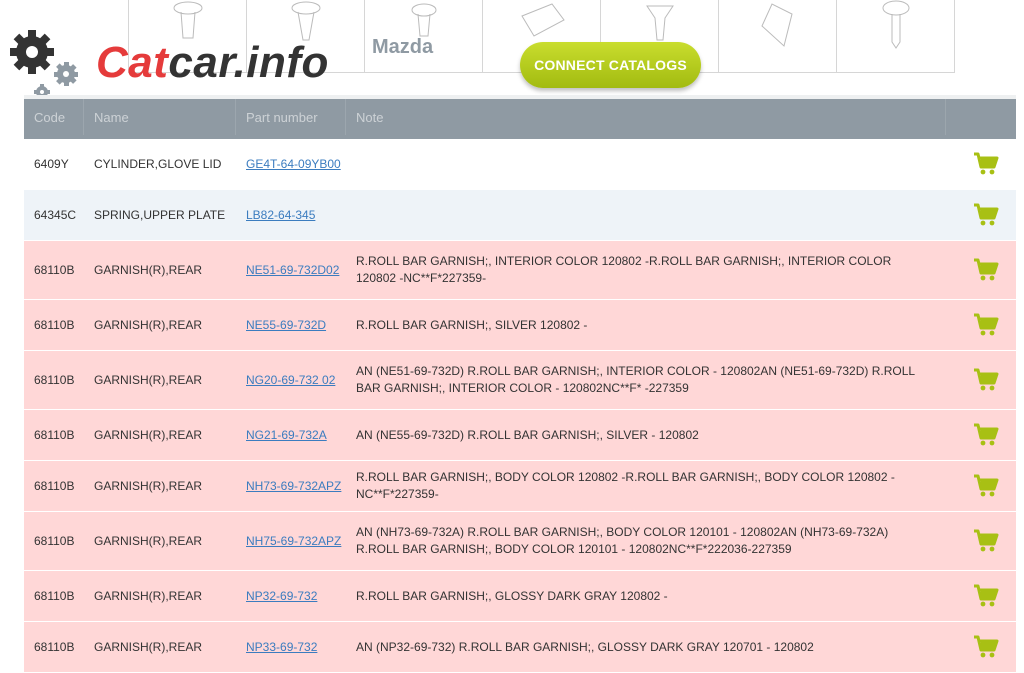 Image resolution: width=1024 pixels, height=673 pixels. I want to click on name-cell: SPRING,UPPER PLATE, so click(160, 215).